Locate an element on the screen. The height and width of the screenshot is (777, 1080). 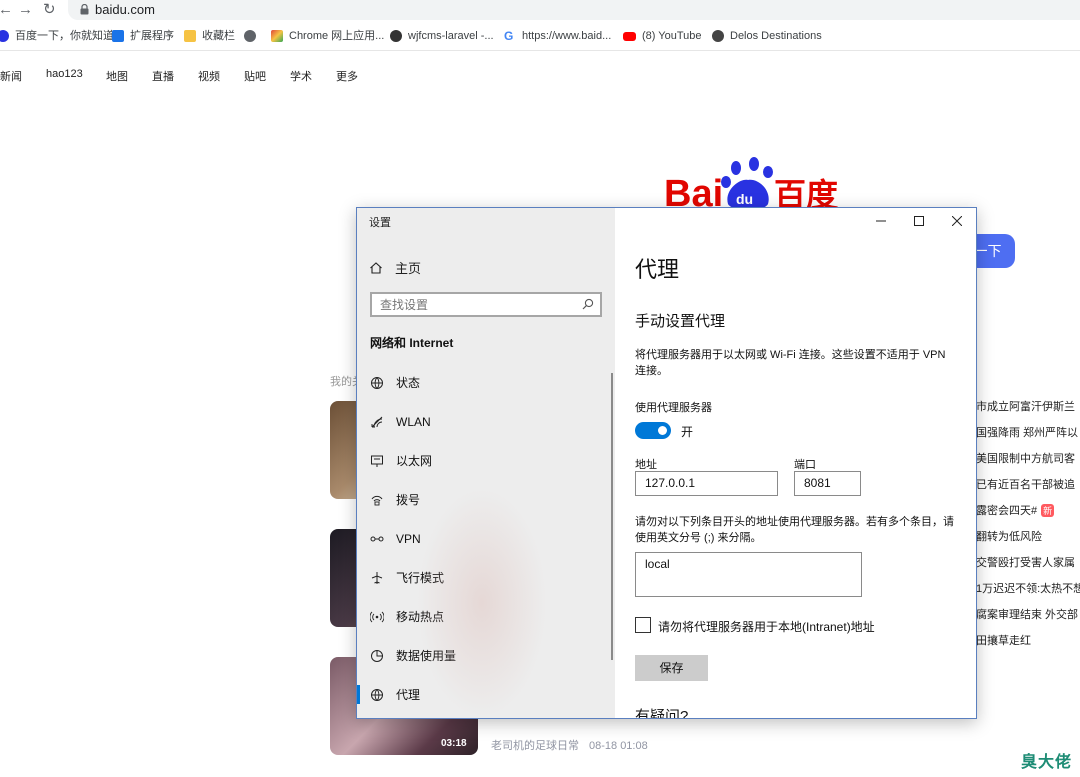
reload-icon: ↻ is located at coordinates (49, 10).